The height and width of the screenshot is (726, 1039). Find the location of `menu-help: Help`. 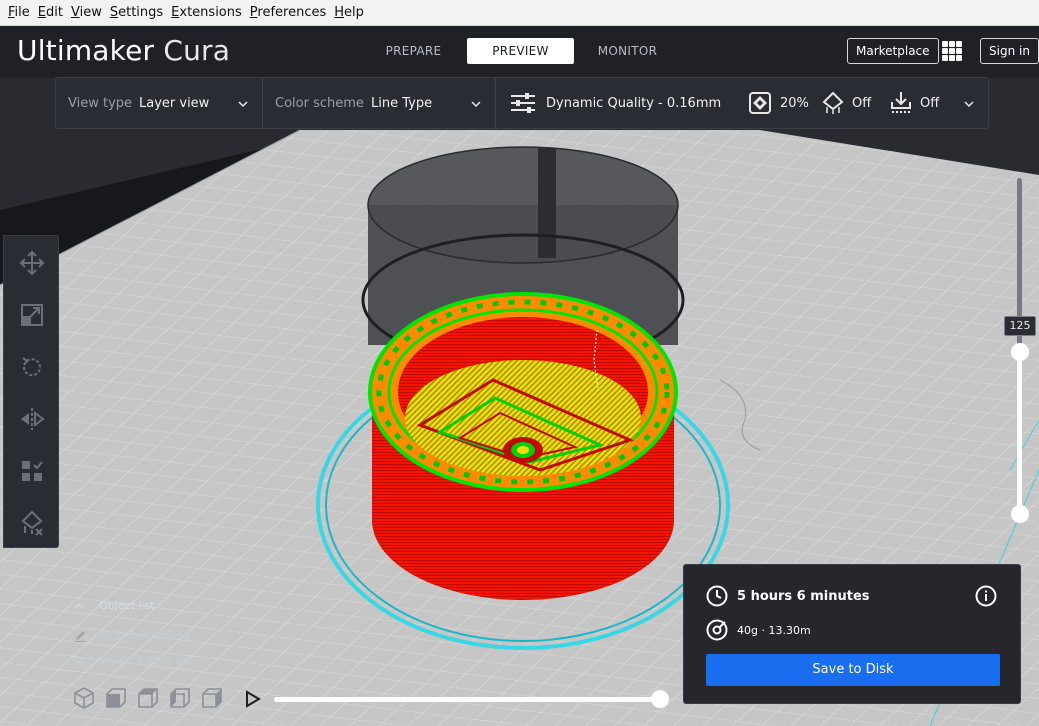

menu-help: Help is located at coordinates (349, 13).